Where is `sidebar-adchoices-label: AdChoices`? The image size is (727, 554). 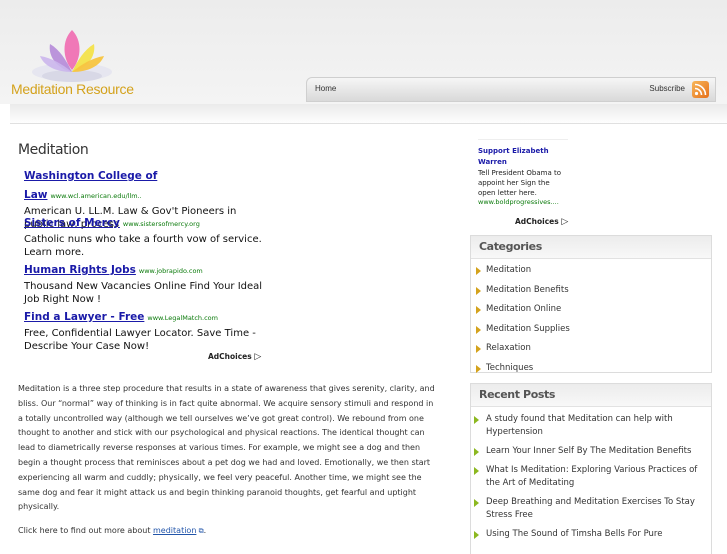 sidebar-adchoices-label: AdChoices is located at coordinates (537, 221).